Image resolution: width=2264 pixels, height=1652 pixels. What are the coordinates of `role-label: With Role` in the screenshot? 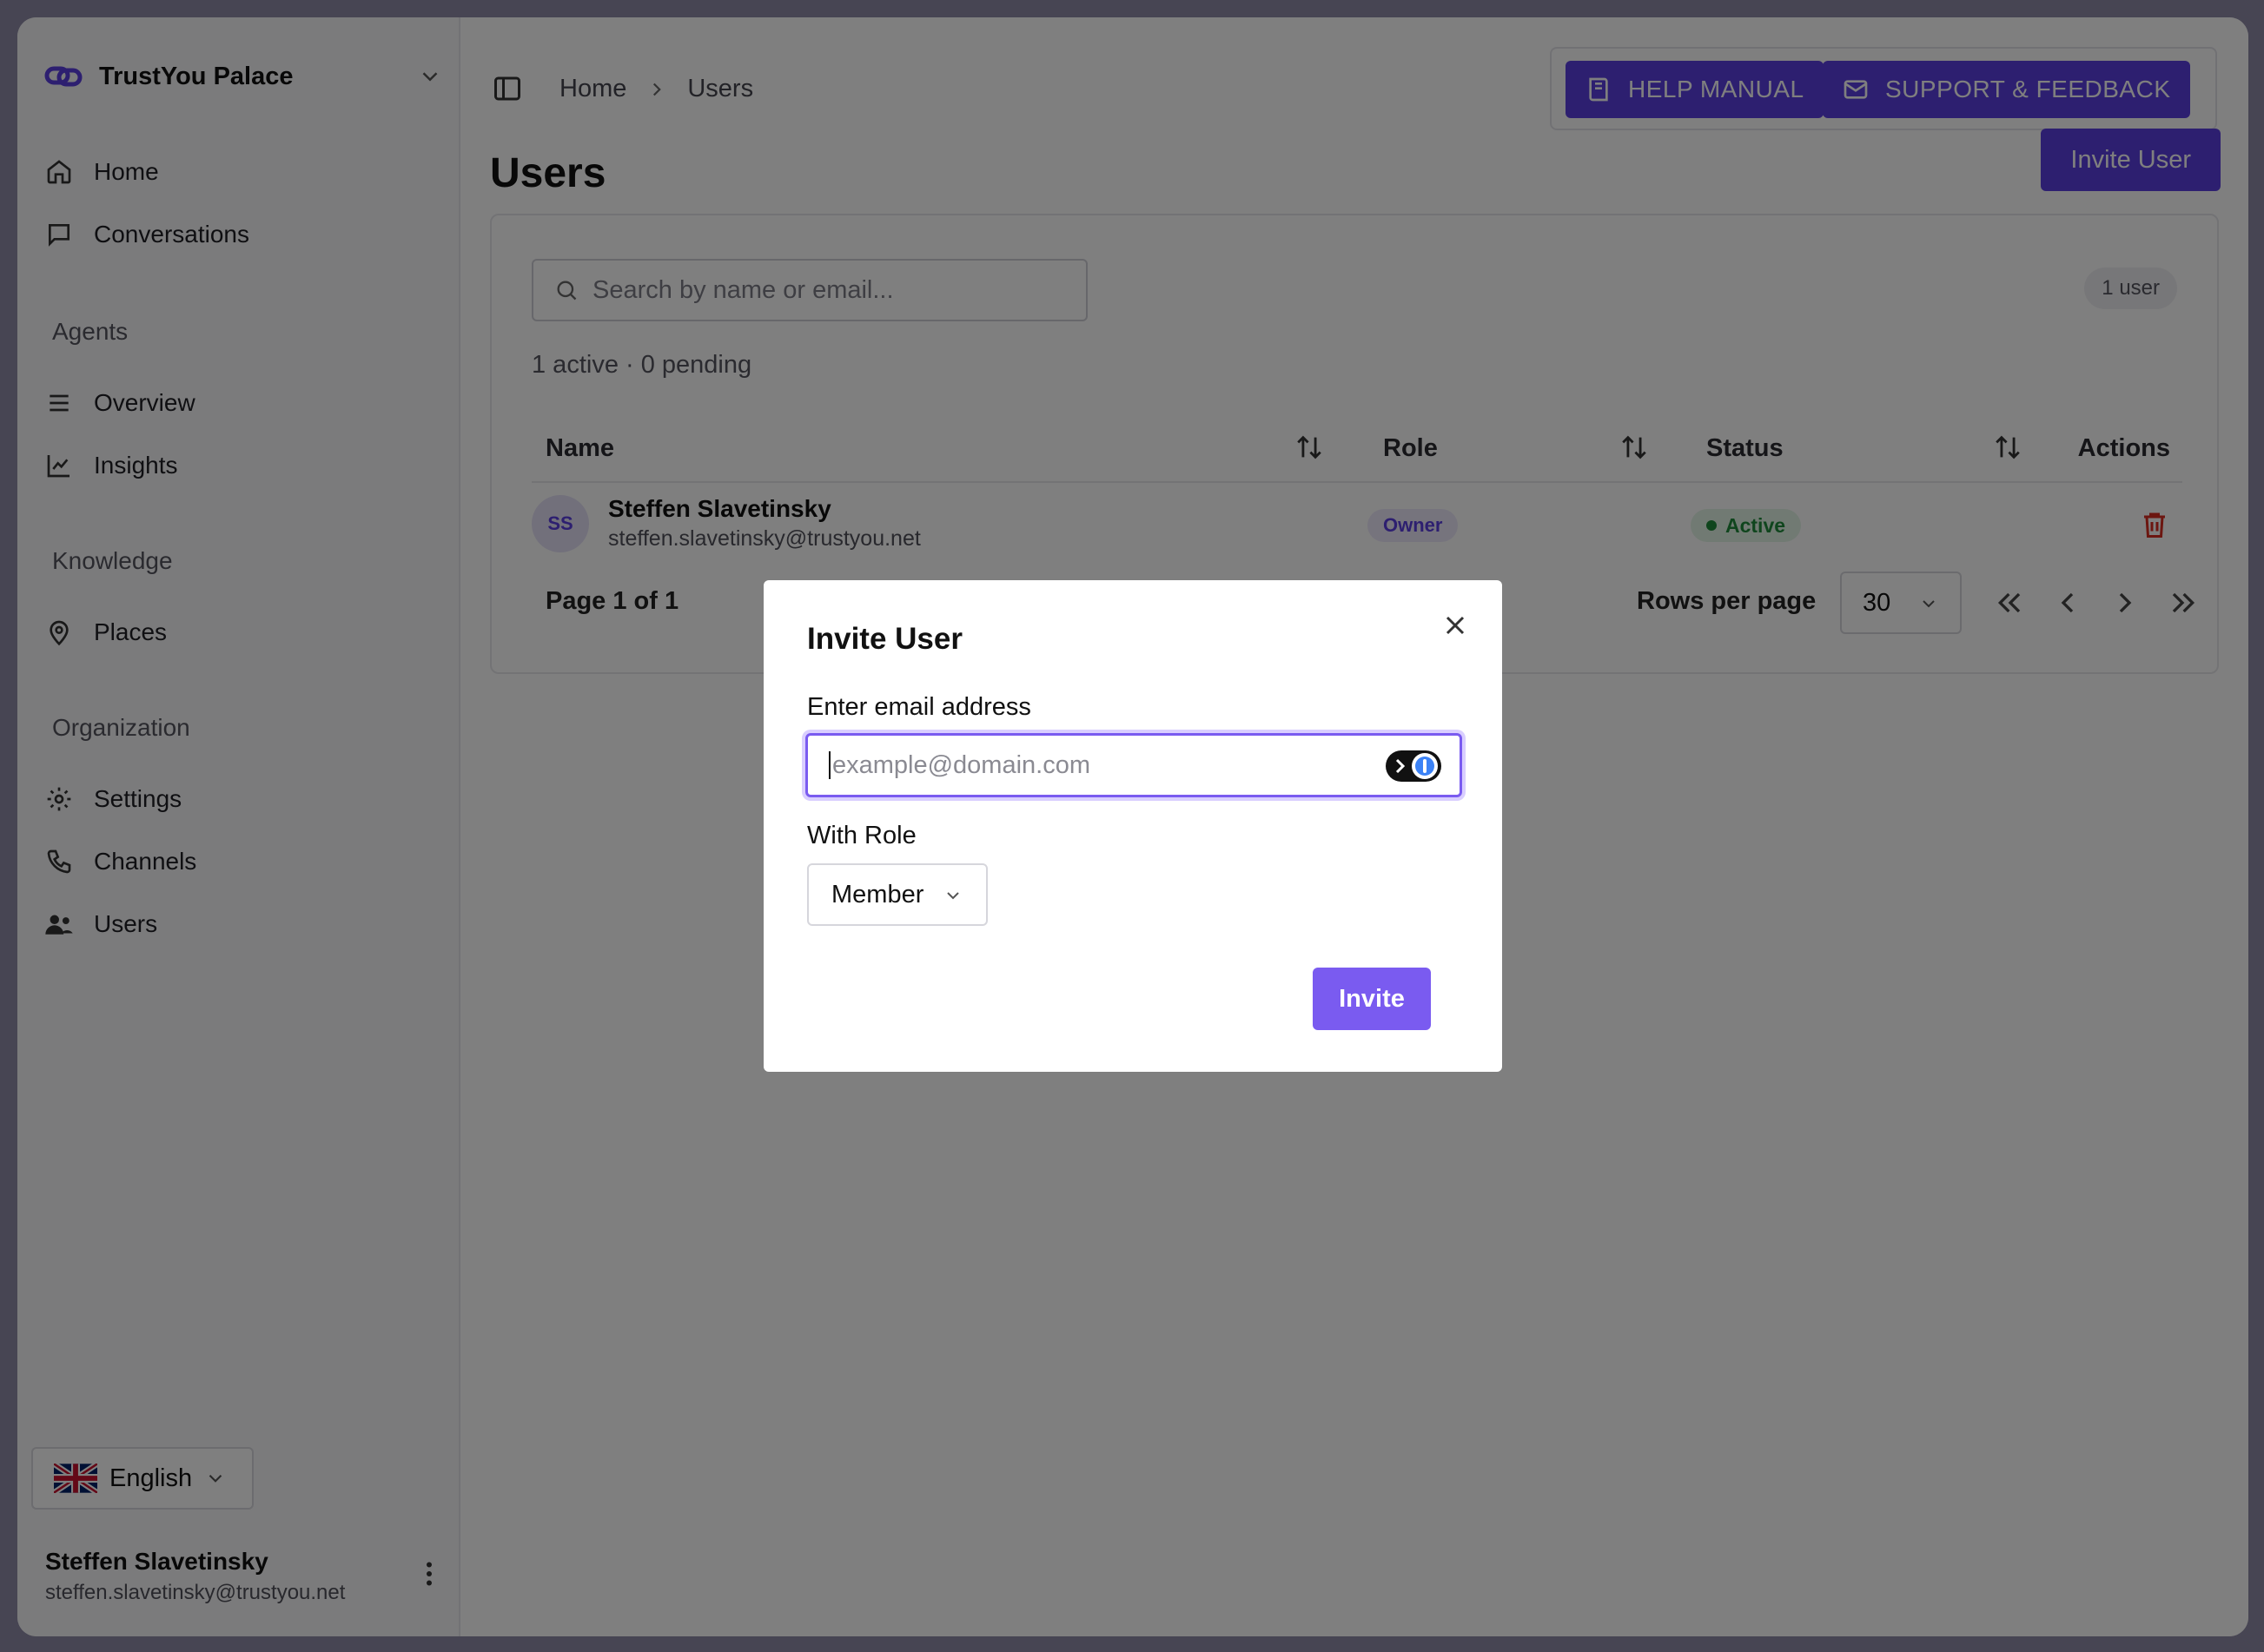 It's located at (862, 835).